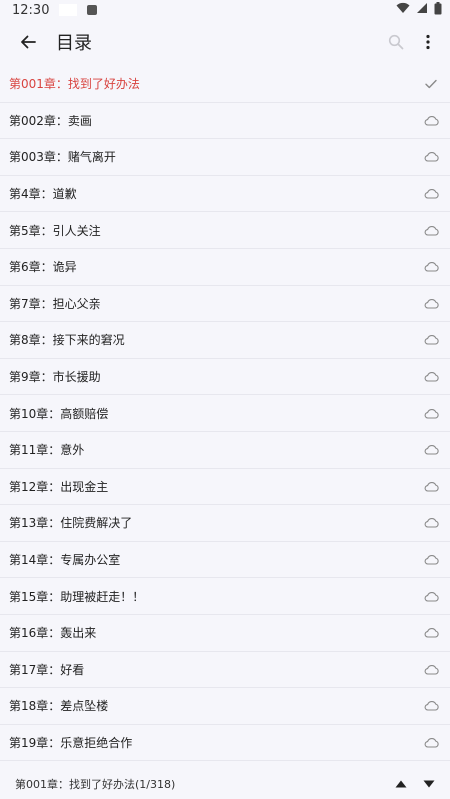 This screenshot has height=799, width=450. Describe the element at coordinates (74, 84) in the screenshot. I see `chapter-title: 第001章：找到了好办法` at that location.